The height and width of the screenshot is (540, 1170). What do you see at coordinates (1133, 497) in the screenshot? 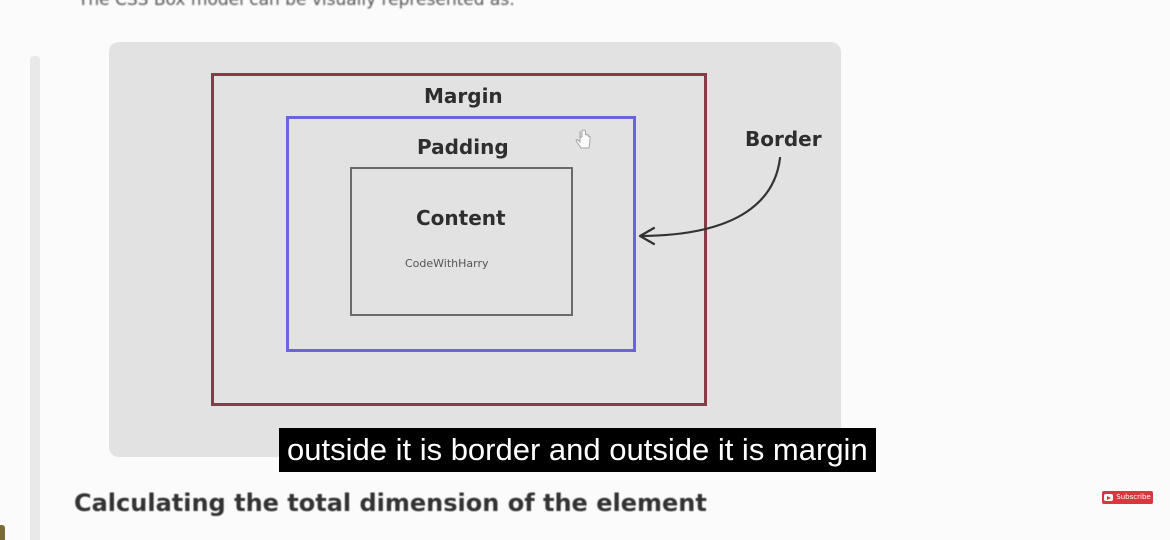
I see `subscribe-label: Subscribe` at bounding box center [1133, 497].